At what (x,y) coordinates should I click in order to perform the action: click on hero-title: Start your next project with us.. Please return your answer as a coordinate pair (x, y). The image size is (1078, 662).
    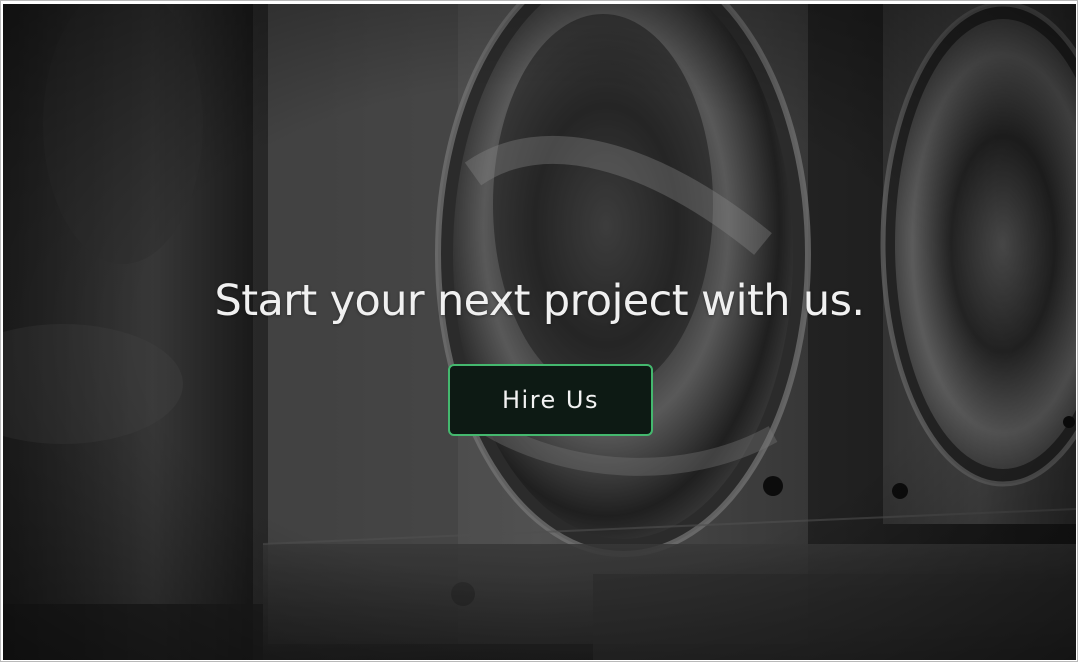
    Looking at the image, I should click on (540, 301).